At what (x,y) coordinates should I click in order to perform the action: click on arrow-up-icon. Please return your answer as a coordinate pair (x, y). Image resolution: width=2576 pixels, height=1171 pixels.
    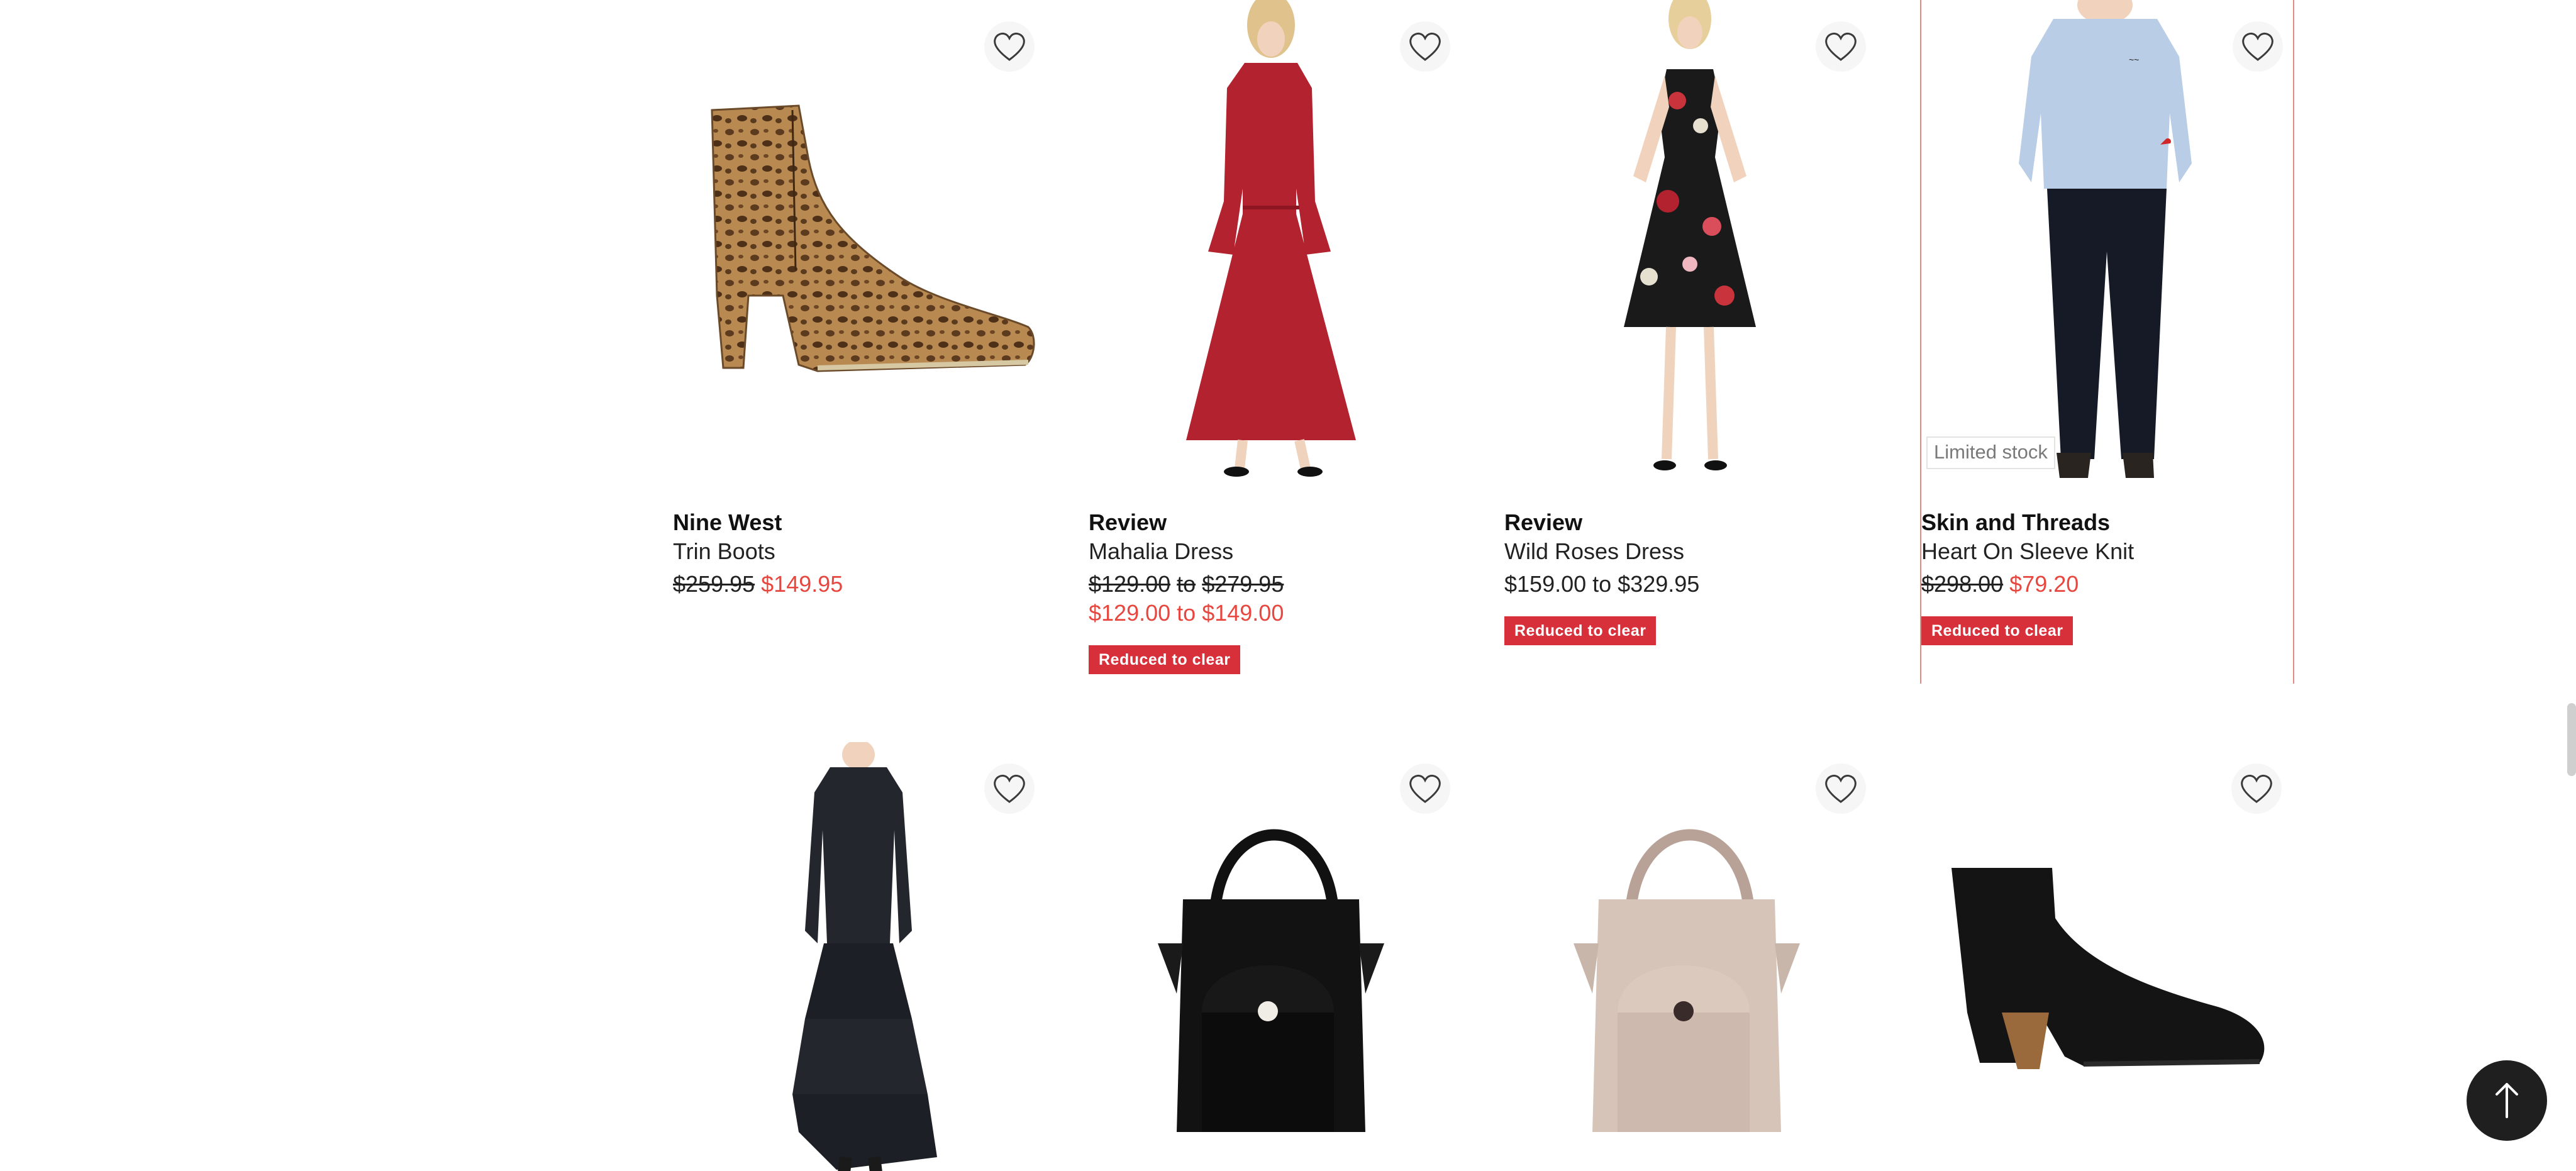
    Looking at the image, I should click on (2507, 1100).